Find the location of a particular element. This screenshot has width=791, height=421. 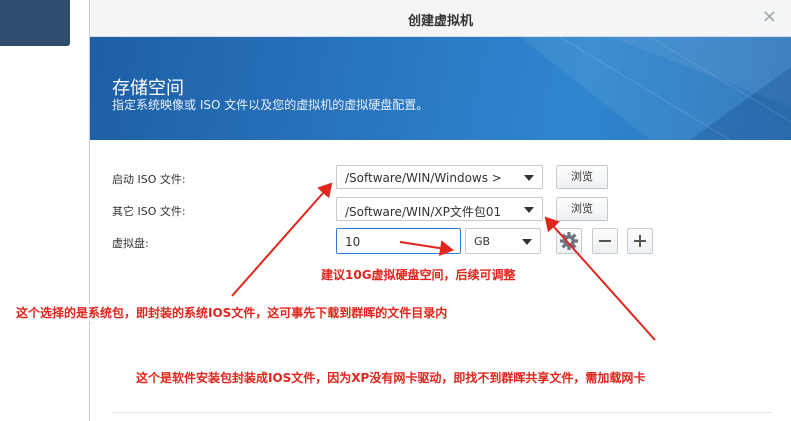

arrow-to-vdisk-size is located at coordinates (426, 248).